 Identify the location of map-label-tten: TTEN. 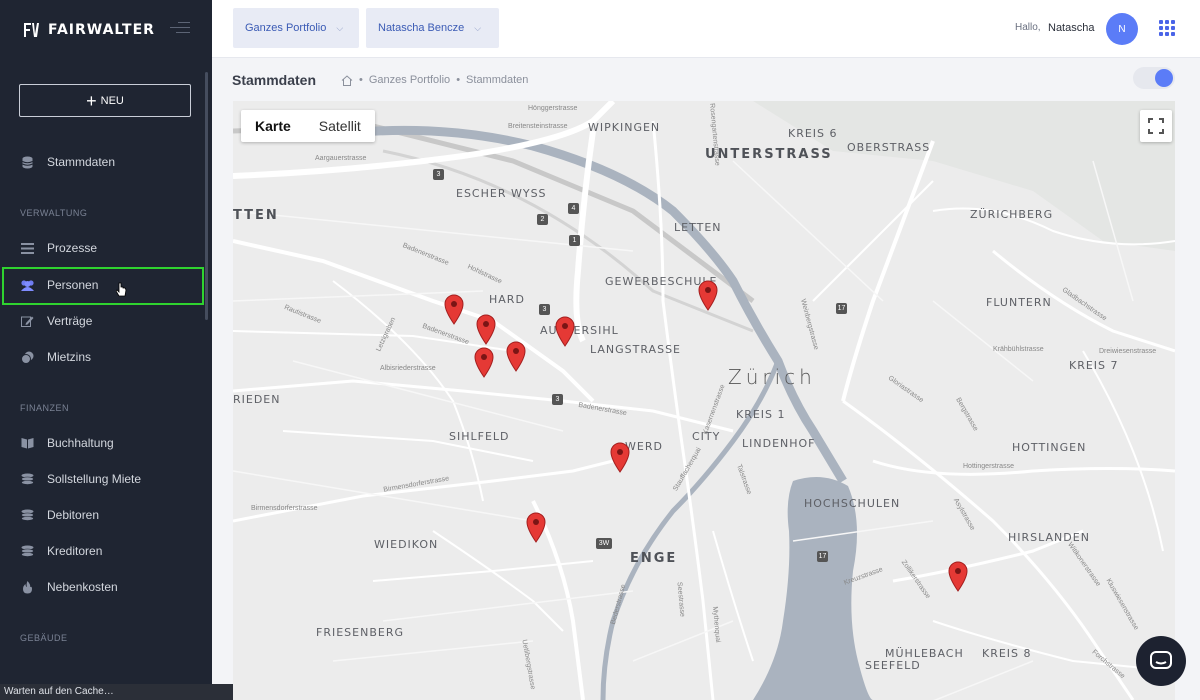
(256, 215).